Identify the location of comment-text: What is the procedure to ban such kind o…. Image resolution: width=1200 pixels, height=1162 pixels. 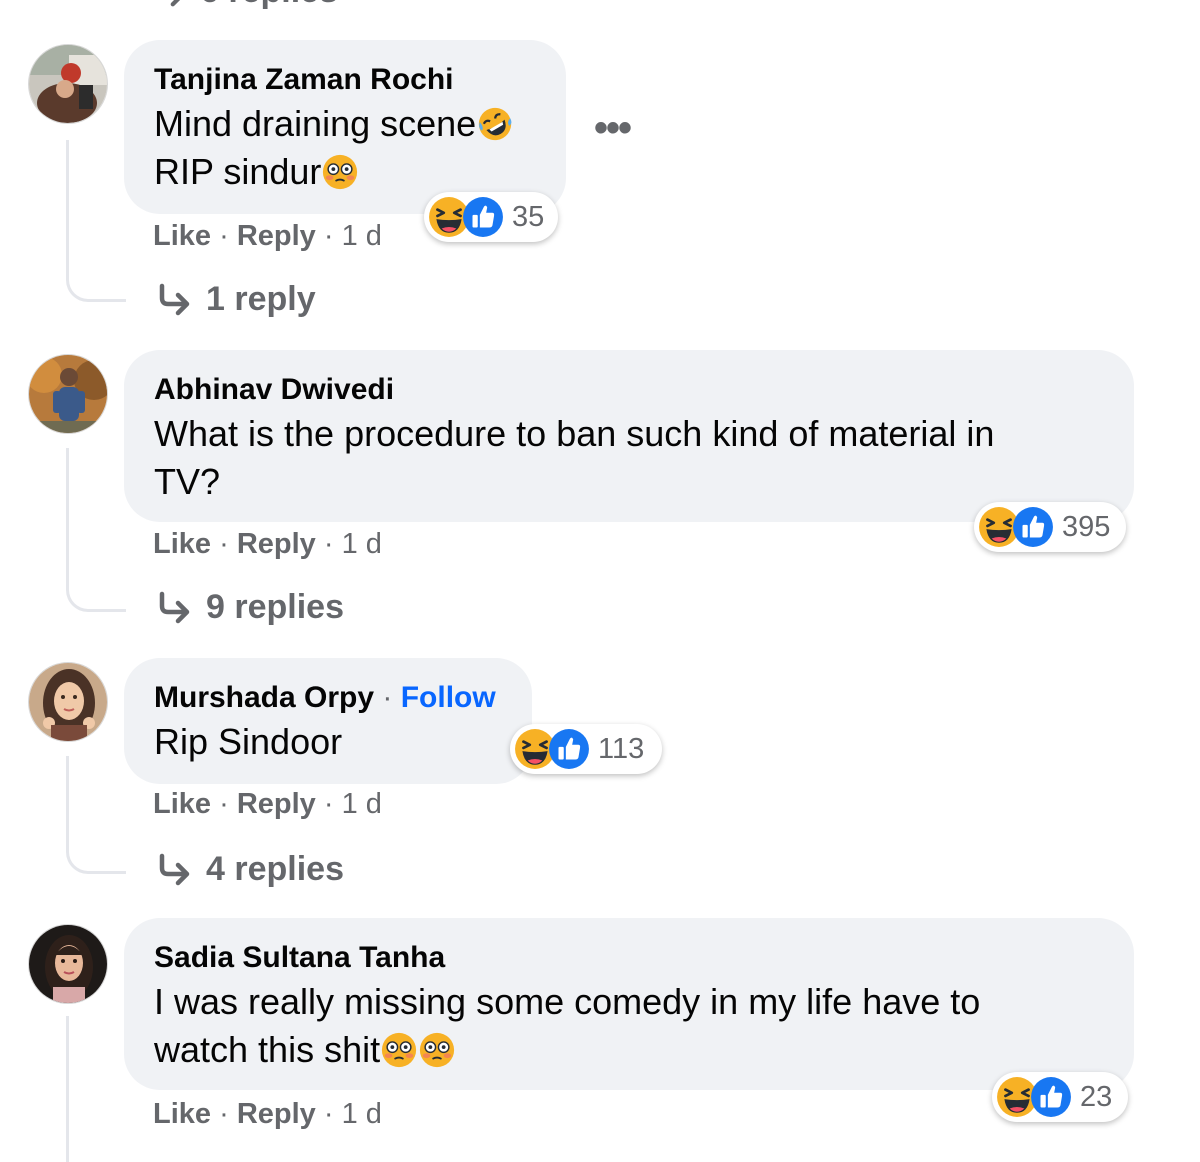
(629, 458).